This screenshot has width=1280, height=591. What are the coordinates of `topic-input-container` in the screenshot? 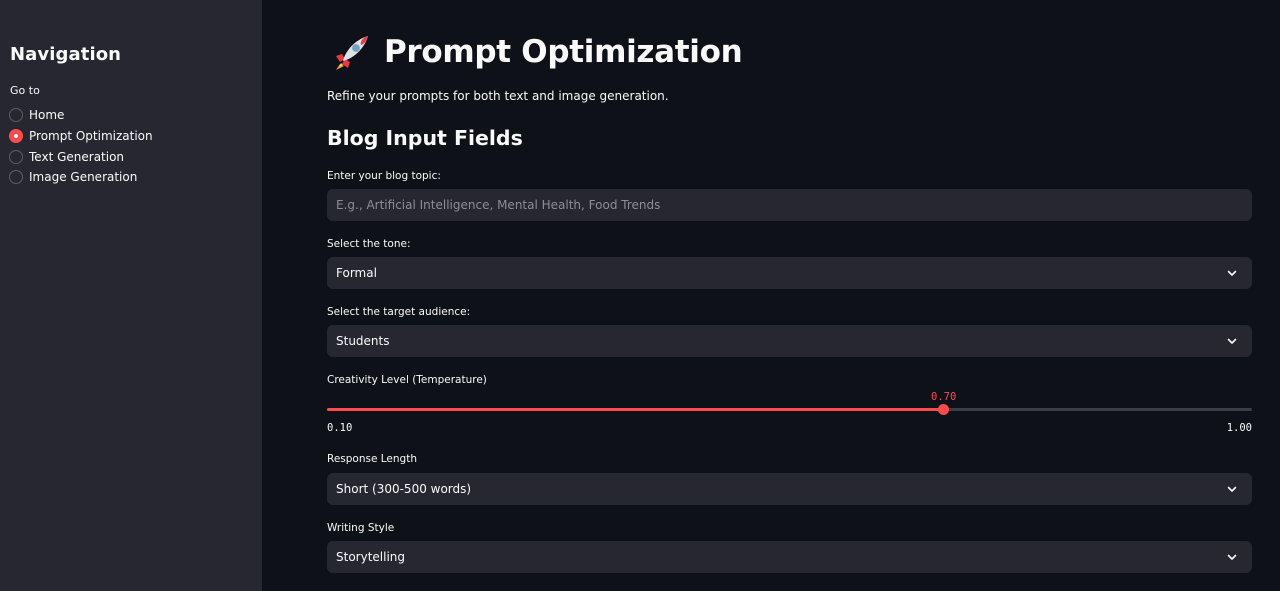 It's located at (789, 205).